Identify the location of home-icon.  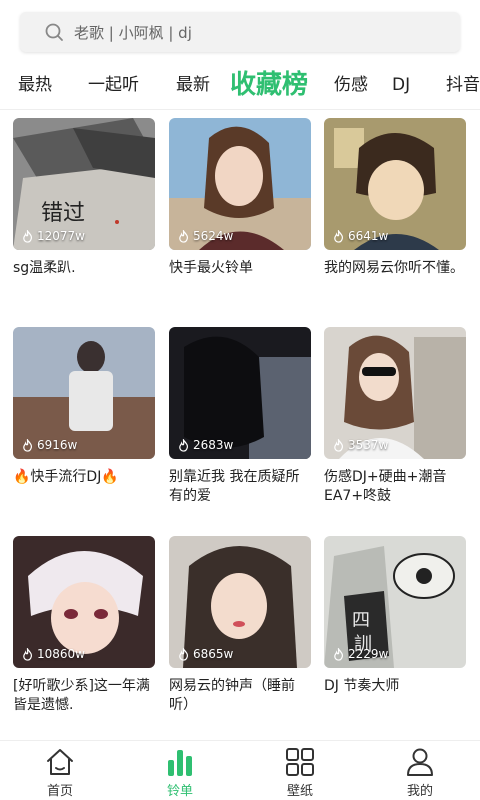
(60, 762).